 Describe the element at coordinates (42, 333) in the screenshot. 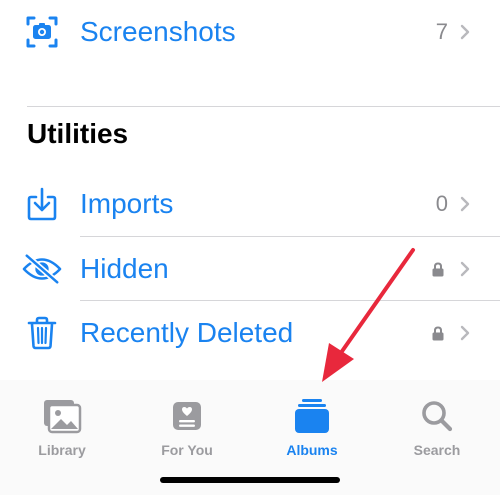

I see `trash-icon` at that location.